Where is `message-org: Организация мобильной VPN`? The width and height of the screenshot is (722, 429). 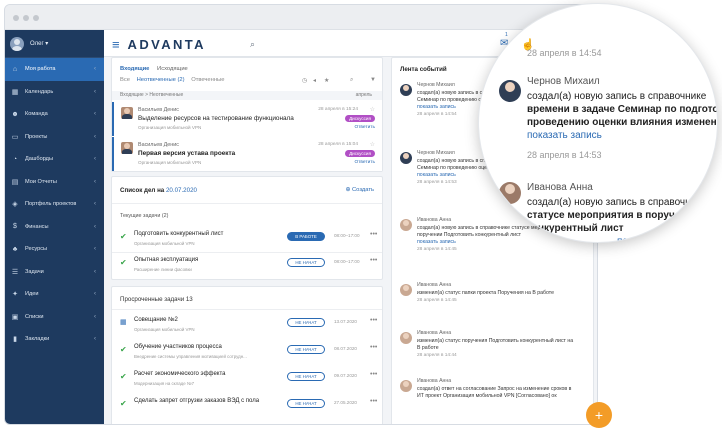 message-org: Организация мобильной VPN is located at coordinates (170, 162).